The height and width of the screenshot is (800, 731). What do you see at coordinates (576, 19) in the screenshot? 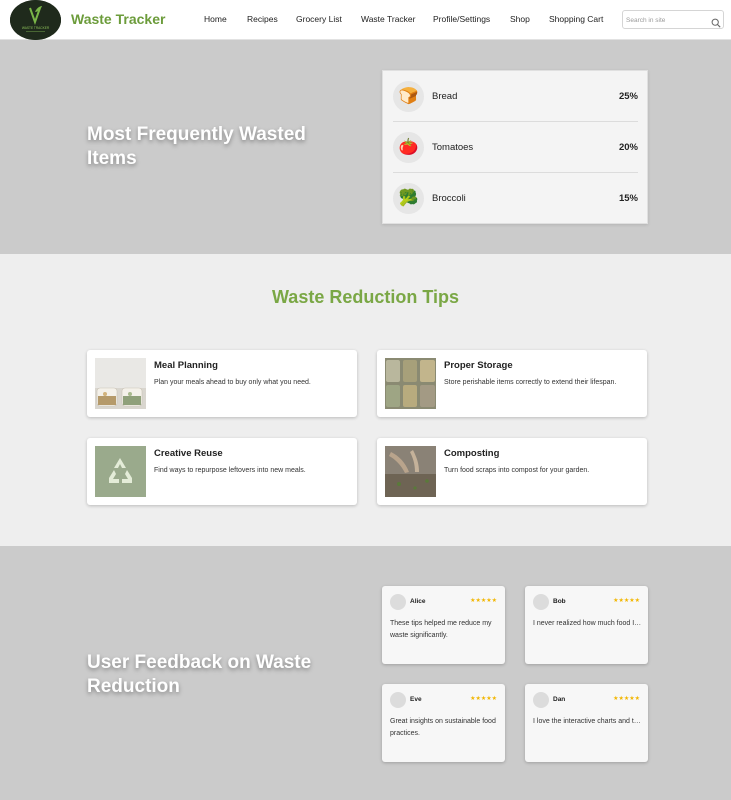
I see `nav-shopping-cart: Shopping Cart` at bounding box center [576, 19].